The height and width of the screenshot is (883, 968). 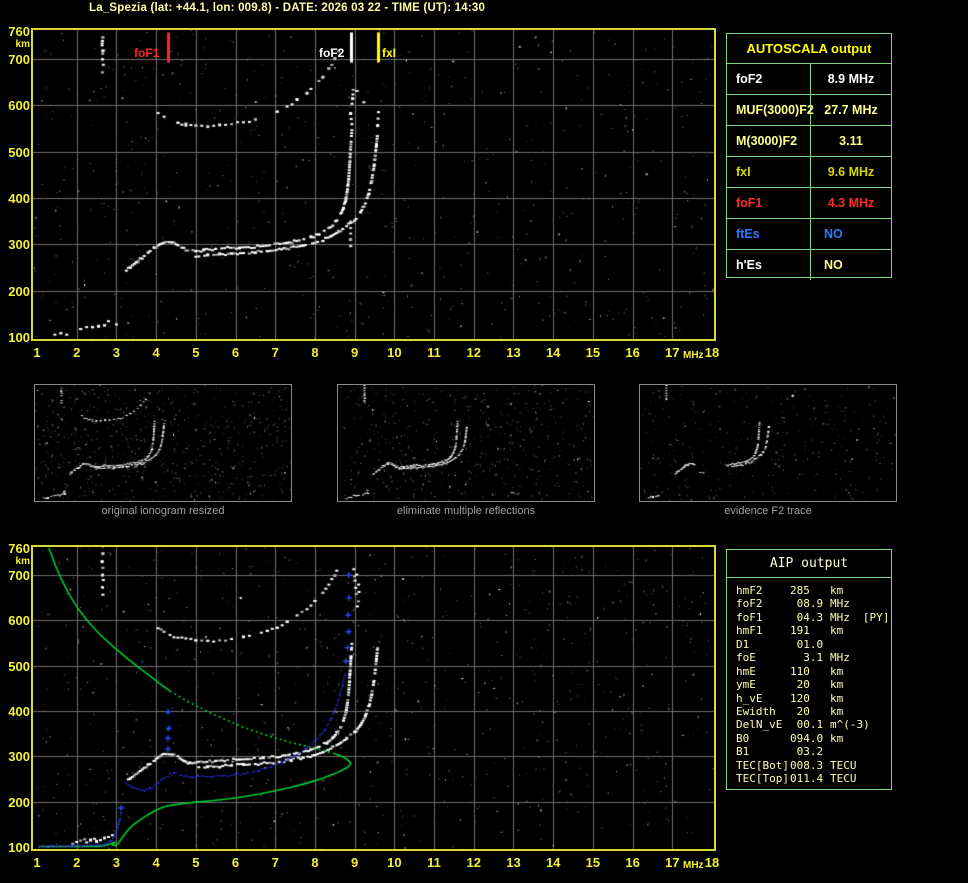 What do you see at coordinates (466, 511) in the screenshot?
I see `thumbnail-no-reflections-caption: eliminate multiple reflections` at bounding box center [466, 511].